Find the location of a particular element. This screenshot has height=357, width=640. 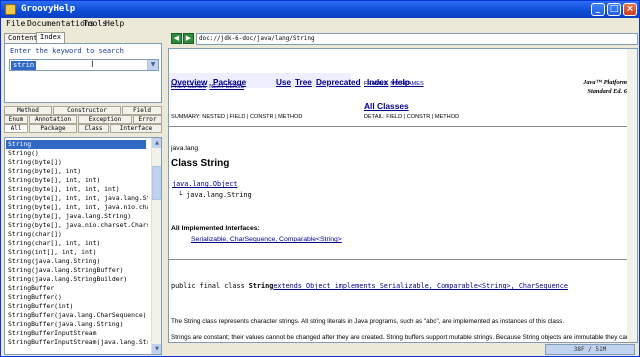

list-item: String() is located at coordinates (78, 153).